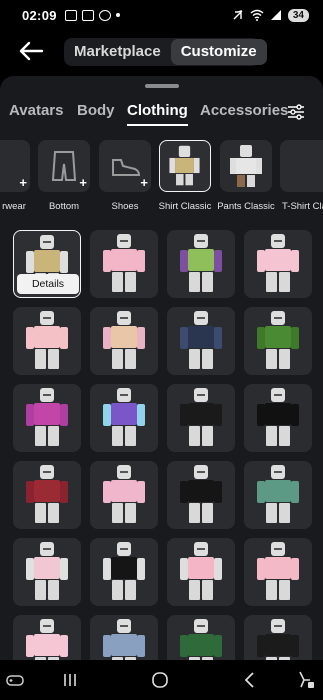  I want to click on clothing-item-card: Details, so click(47, 264).